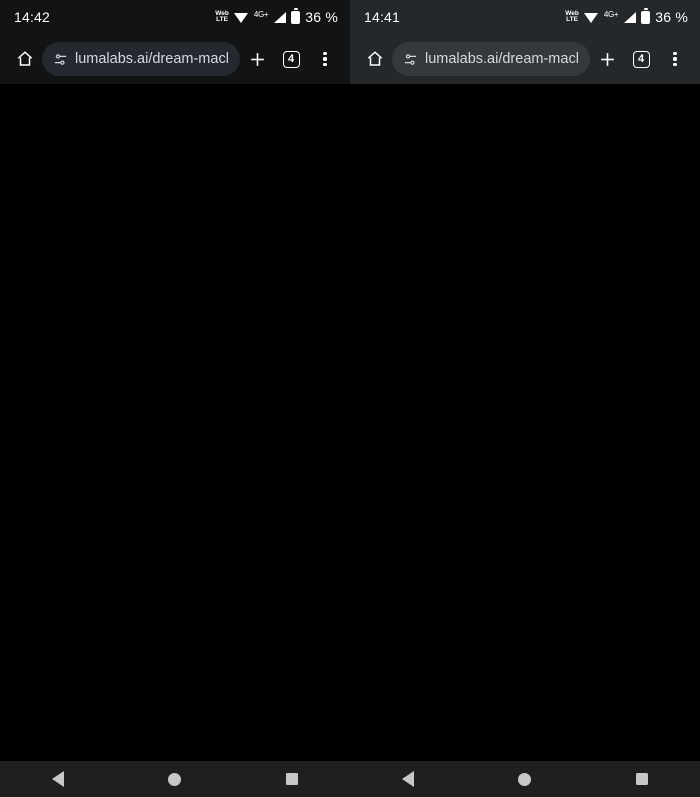 This screenshot has width=700, height=797. Describe the element at coordinates (382, 17) in the screenshot. I see `status-time: 14:41` at that location.